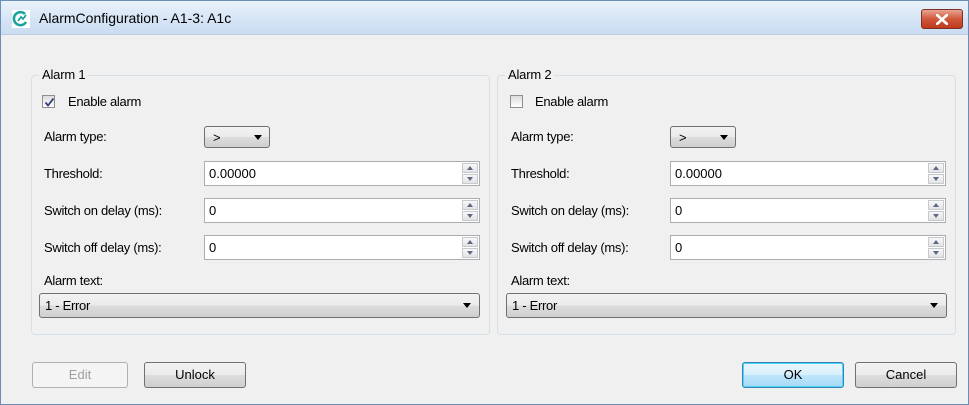 Image resolution: width=969 pixels, height=405 pixels. I want to click on alarm1-switch-on-label: Switch on delay (ms):, so click(103, 210).